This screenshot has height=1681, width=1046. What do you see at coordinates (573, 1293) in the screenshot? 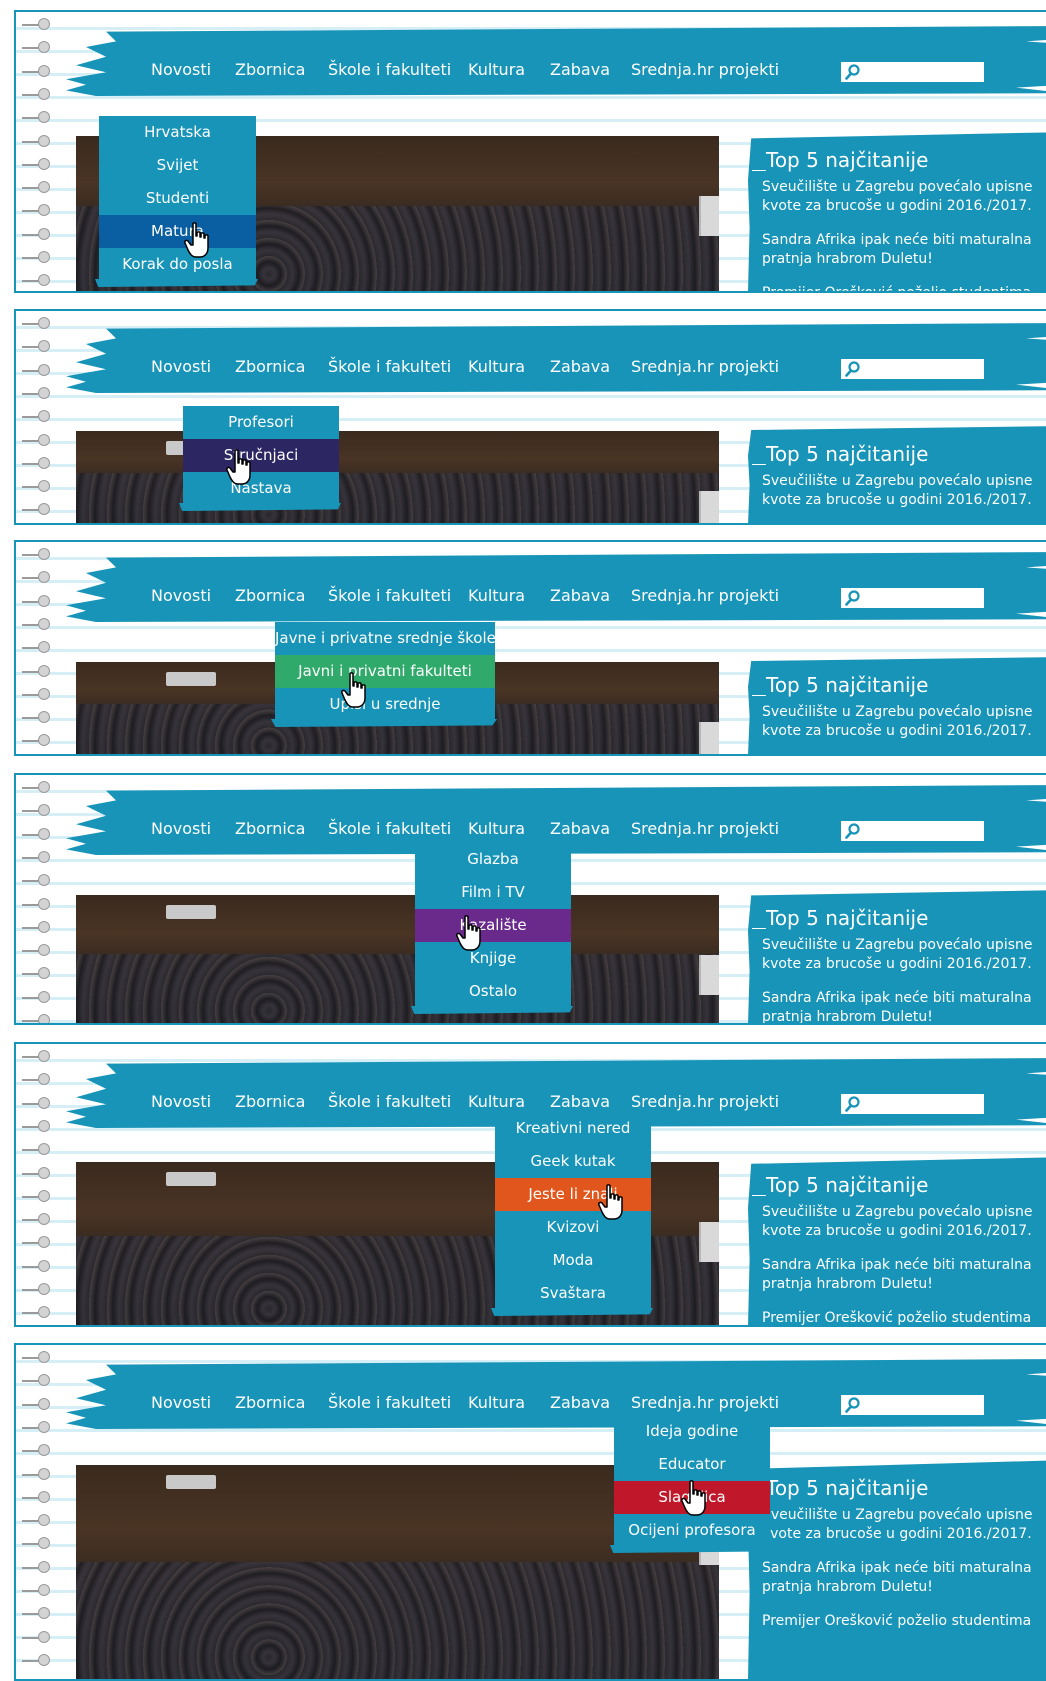
I see `dropdown-item: Svaštara` at bounding box center [573, 1293].